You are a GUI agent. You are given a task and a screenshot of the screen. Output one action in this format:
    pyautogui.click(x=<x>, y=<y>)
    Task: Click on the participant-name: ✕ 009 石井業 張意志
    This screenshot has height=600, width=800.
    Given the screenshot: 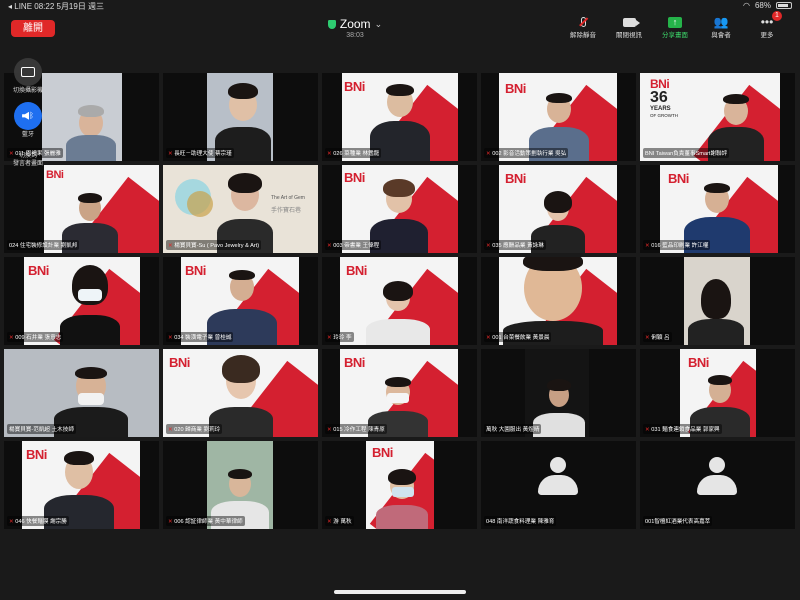 What is the action you would take?
    pyautogui.click(x=35, y=337)
    